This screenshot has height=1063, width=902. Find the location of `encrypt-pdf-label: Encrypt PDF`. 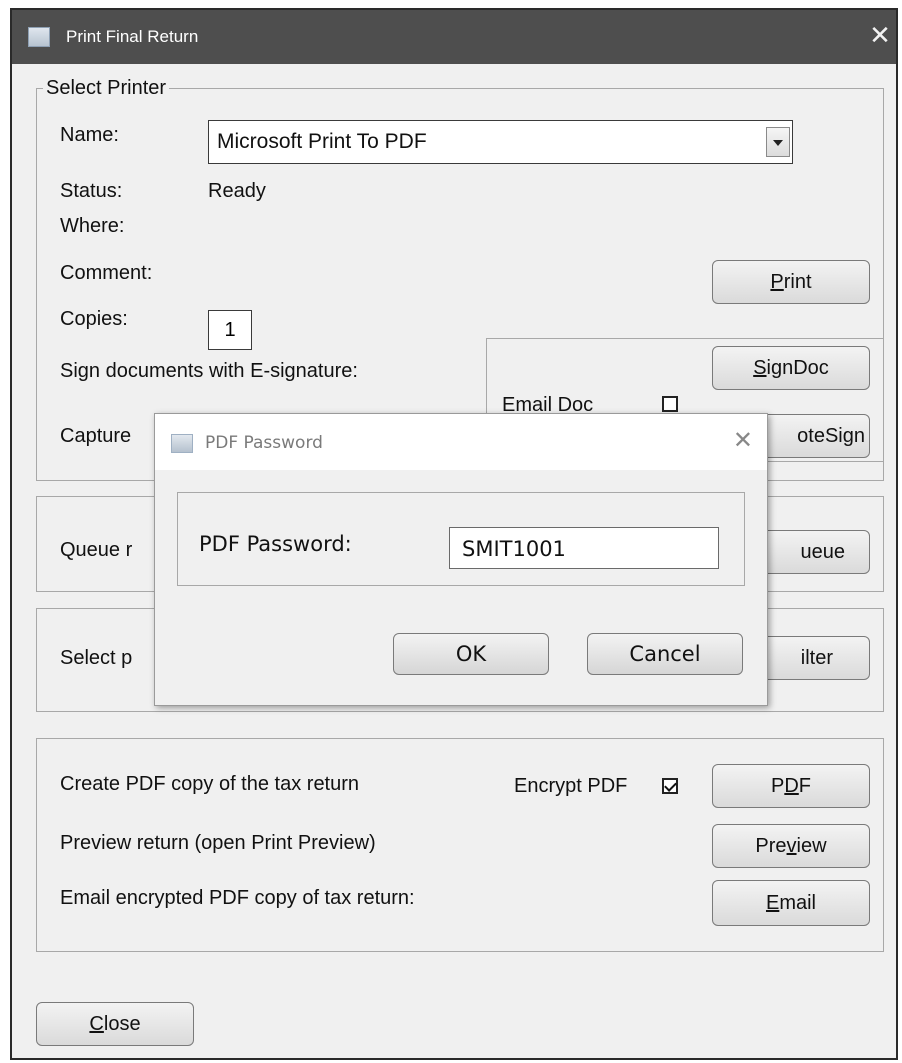

encrypt-pdf-label: Encrypt PDF is located at coordinates (571, 786).